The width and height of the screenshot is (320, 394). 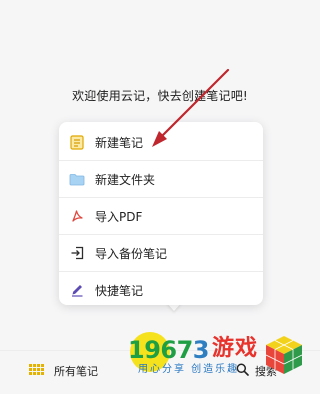 I want to click on welcome-message: 欢迎使用云记，快去创建笔记吧!, so click(x=160, y=96).